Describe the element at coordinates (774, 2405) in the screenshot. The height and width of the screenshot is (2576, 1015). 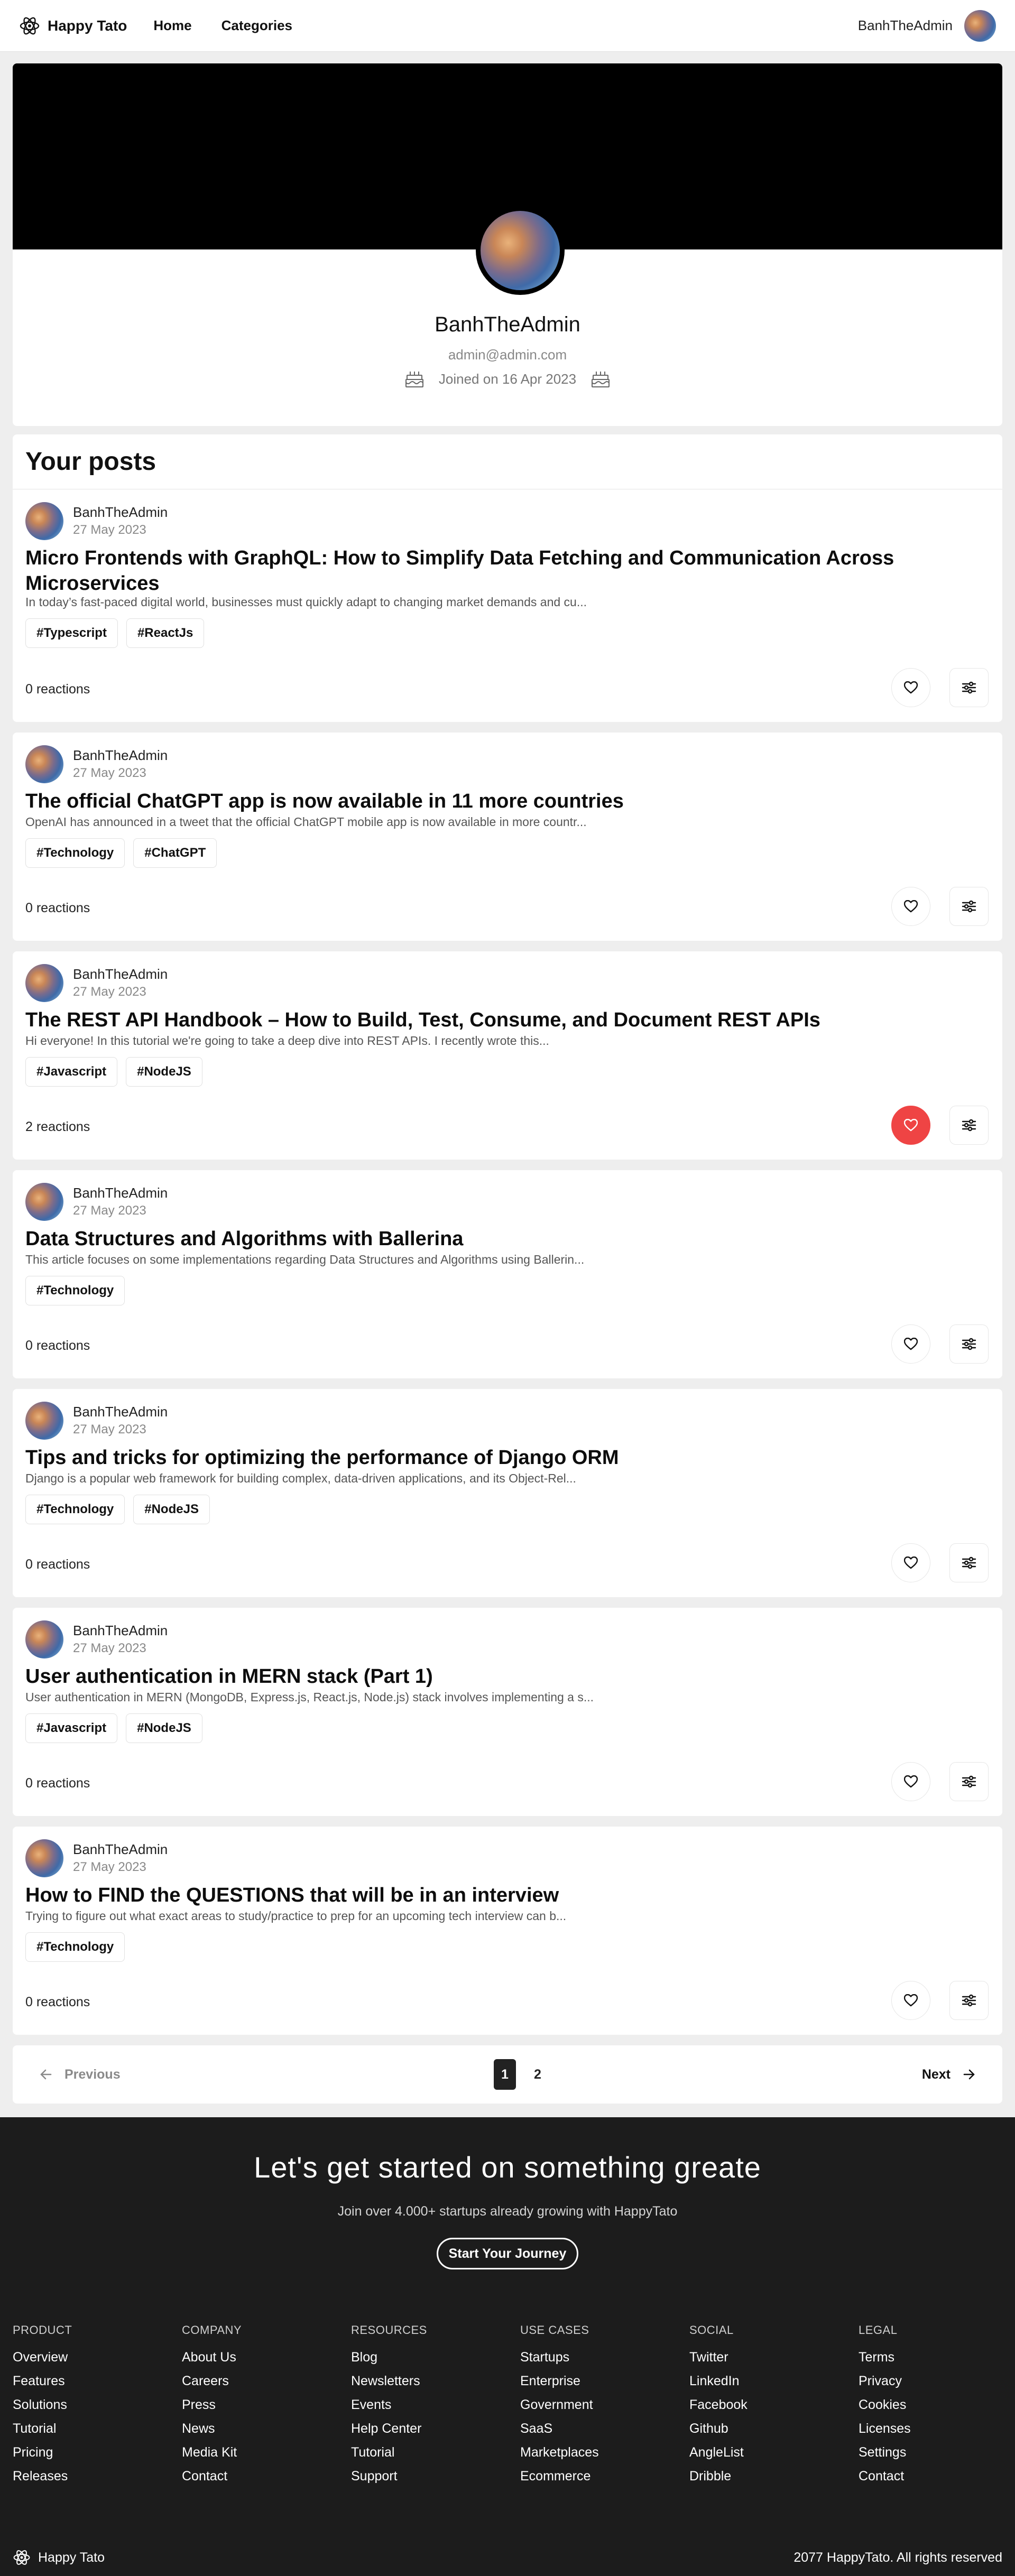
I see `footer-link: Facebook` at that location.